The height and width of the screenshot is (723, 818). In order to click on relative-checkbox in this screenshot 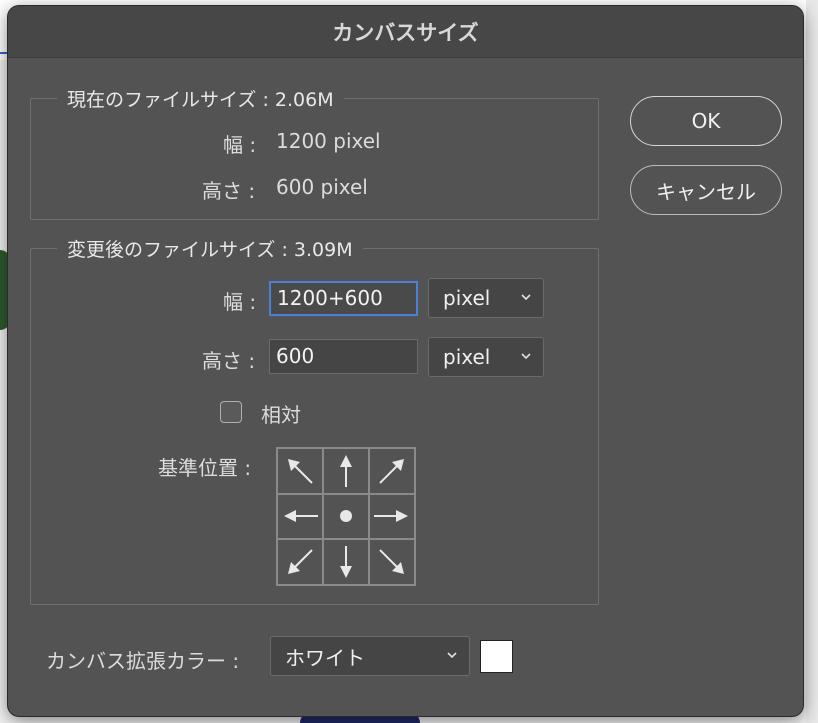, I will do `click(231, 412)`.